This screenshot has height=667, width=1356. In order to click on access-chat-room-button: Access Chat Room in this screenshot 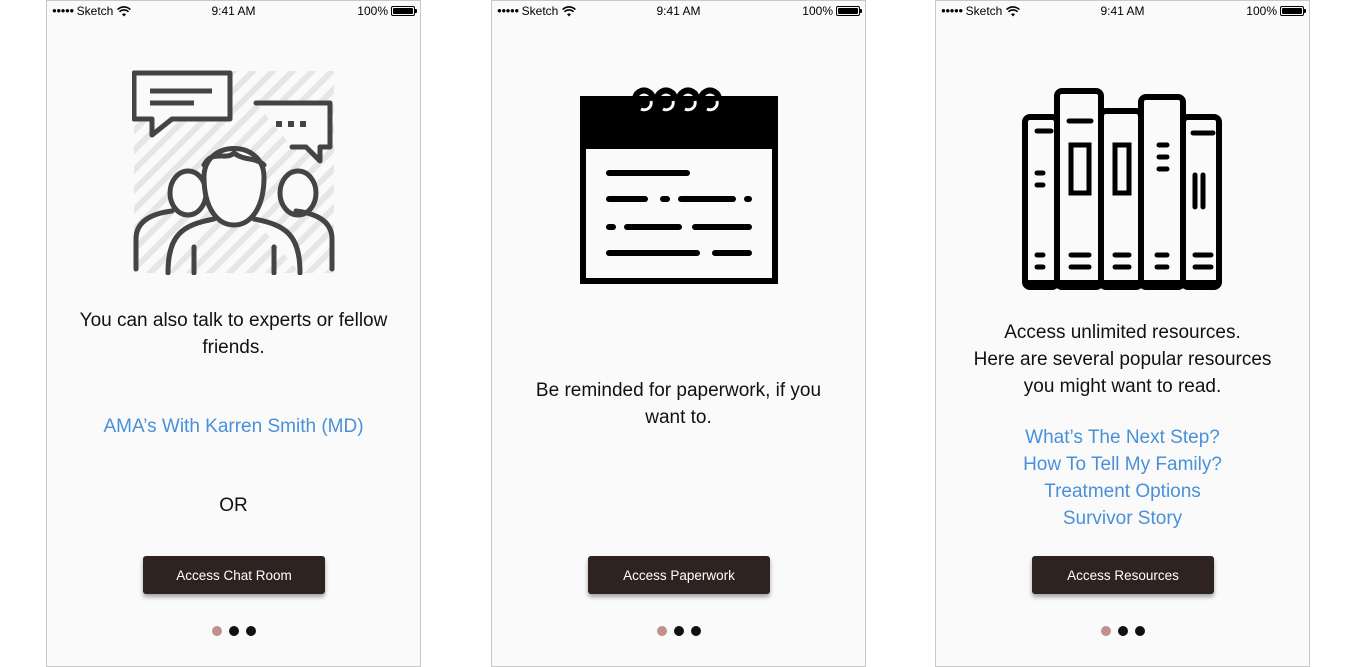, I will do `click(234, 575)`.